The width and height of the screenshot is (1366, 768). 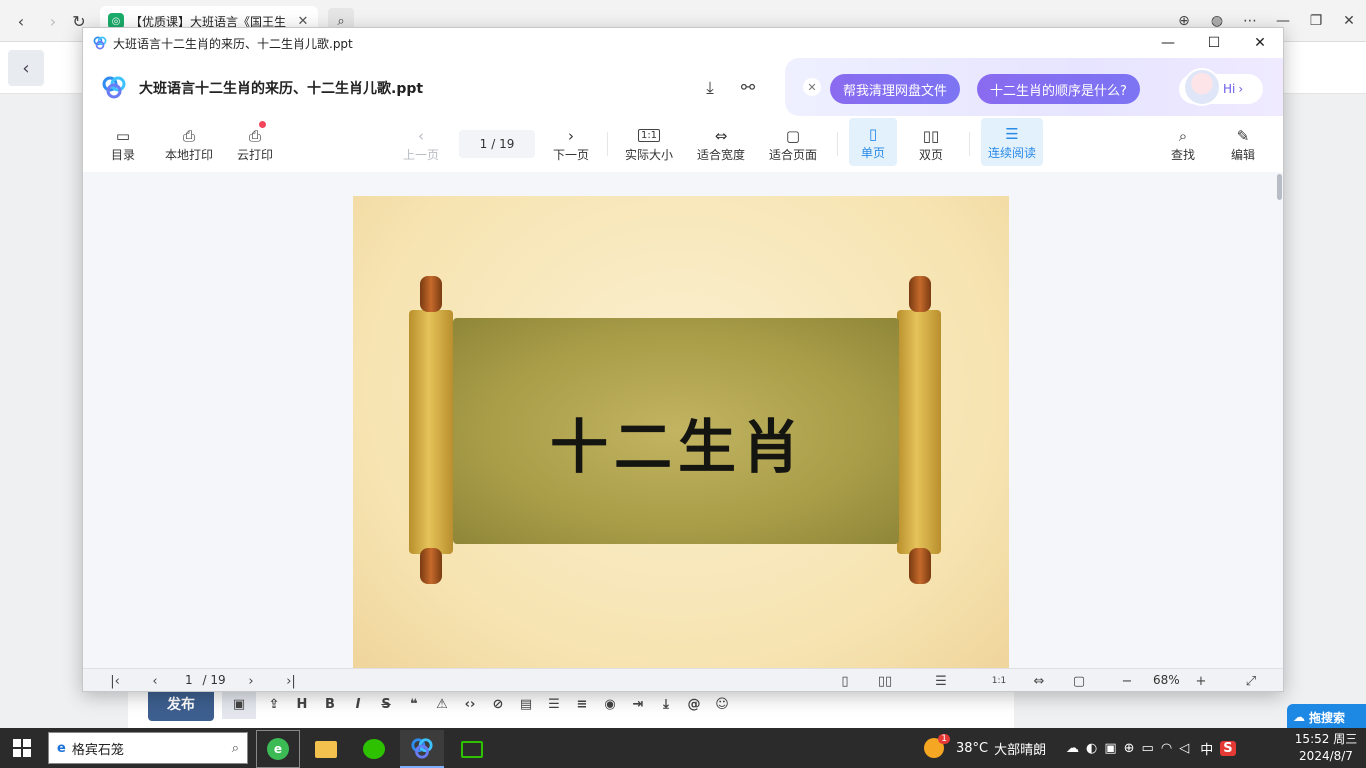 What do you see at coordinates (255, 155) in the screenshot?
I see `cloud-print-label: 云打印` at bounding box center [255, 155].